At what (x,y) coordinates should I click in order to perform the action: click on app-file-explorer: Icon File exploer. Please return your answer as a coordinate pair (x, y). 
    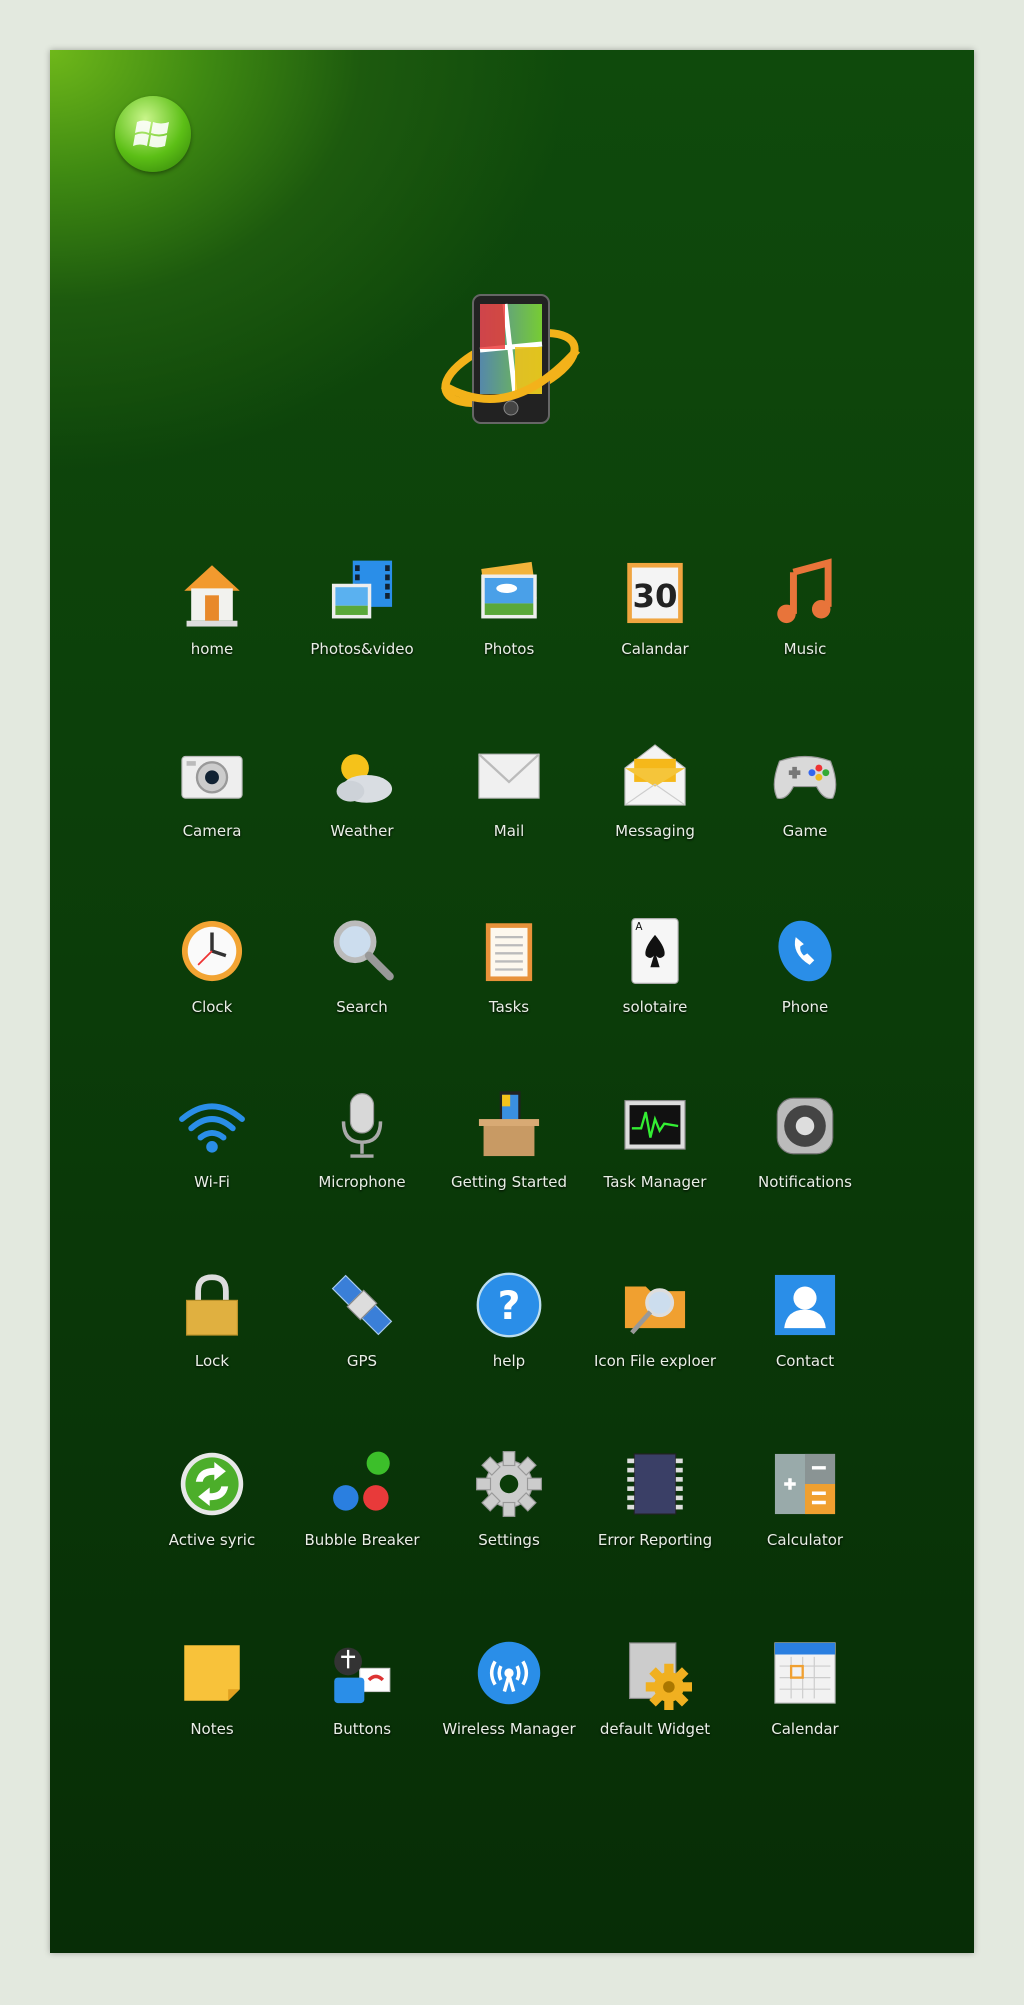
    Looking at the image, I should click on (655, 1319).